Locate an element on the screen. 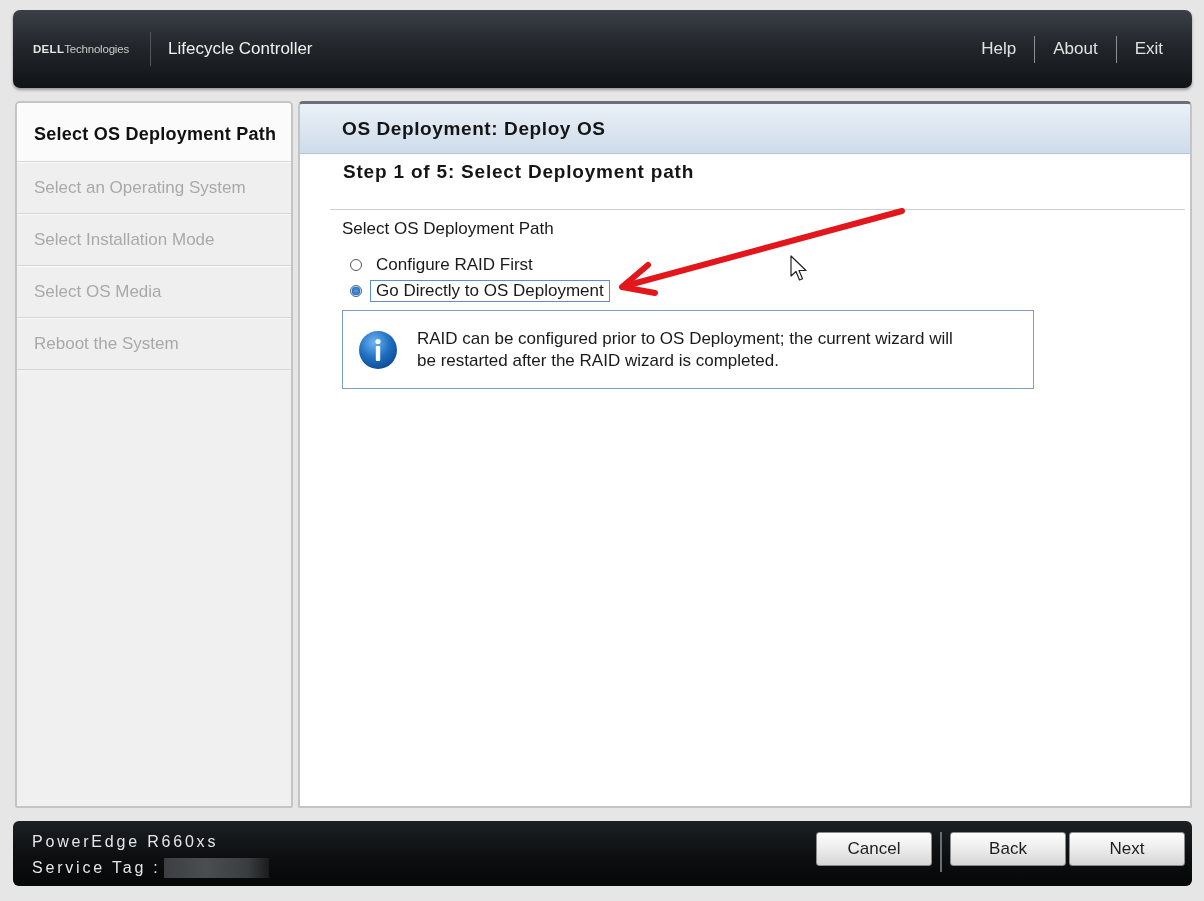 The width and height of the screenshot is (1204, 901). info-icon is located at coordinates (378, 349).